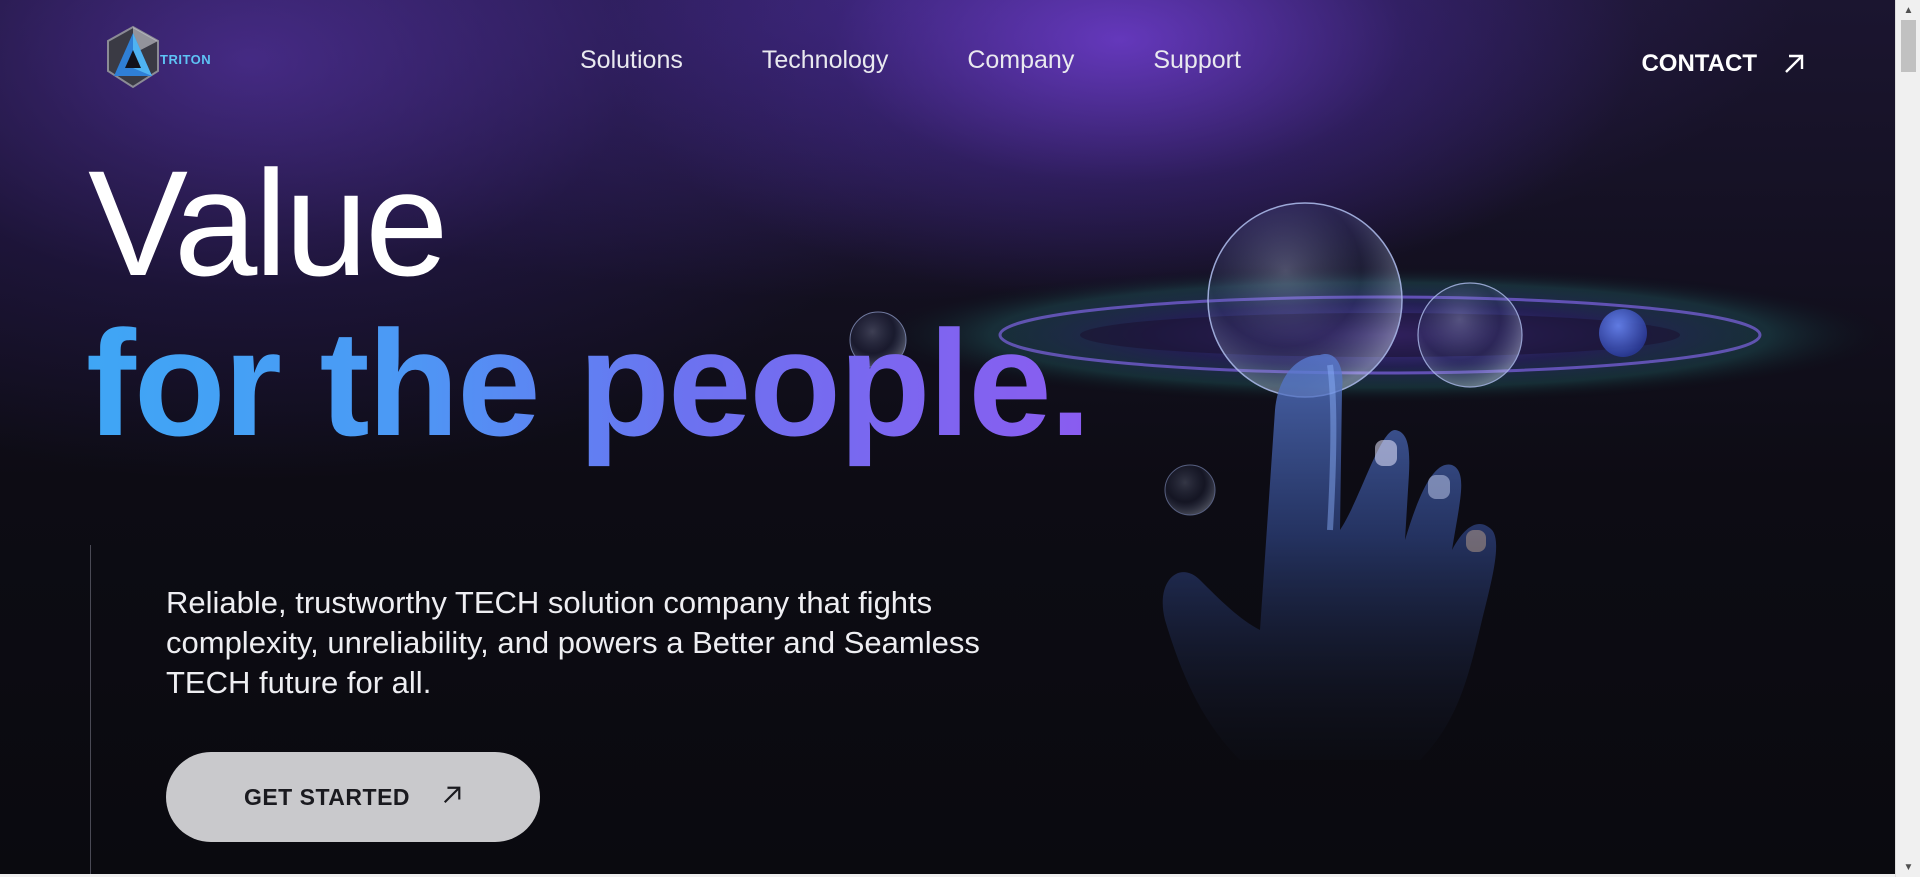 This screenshot has width=1920, height=877. I want to click on triton-logo-icon, so click(133, 57).